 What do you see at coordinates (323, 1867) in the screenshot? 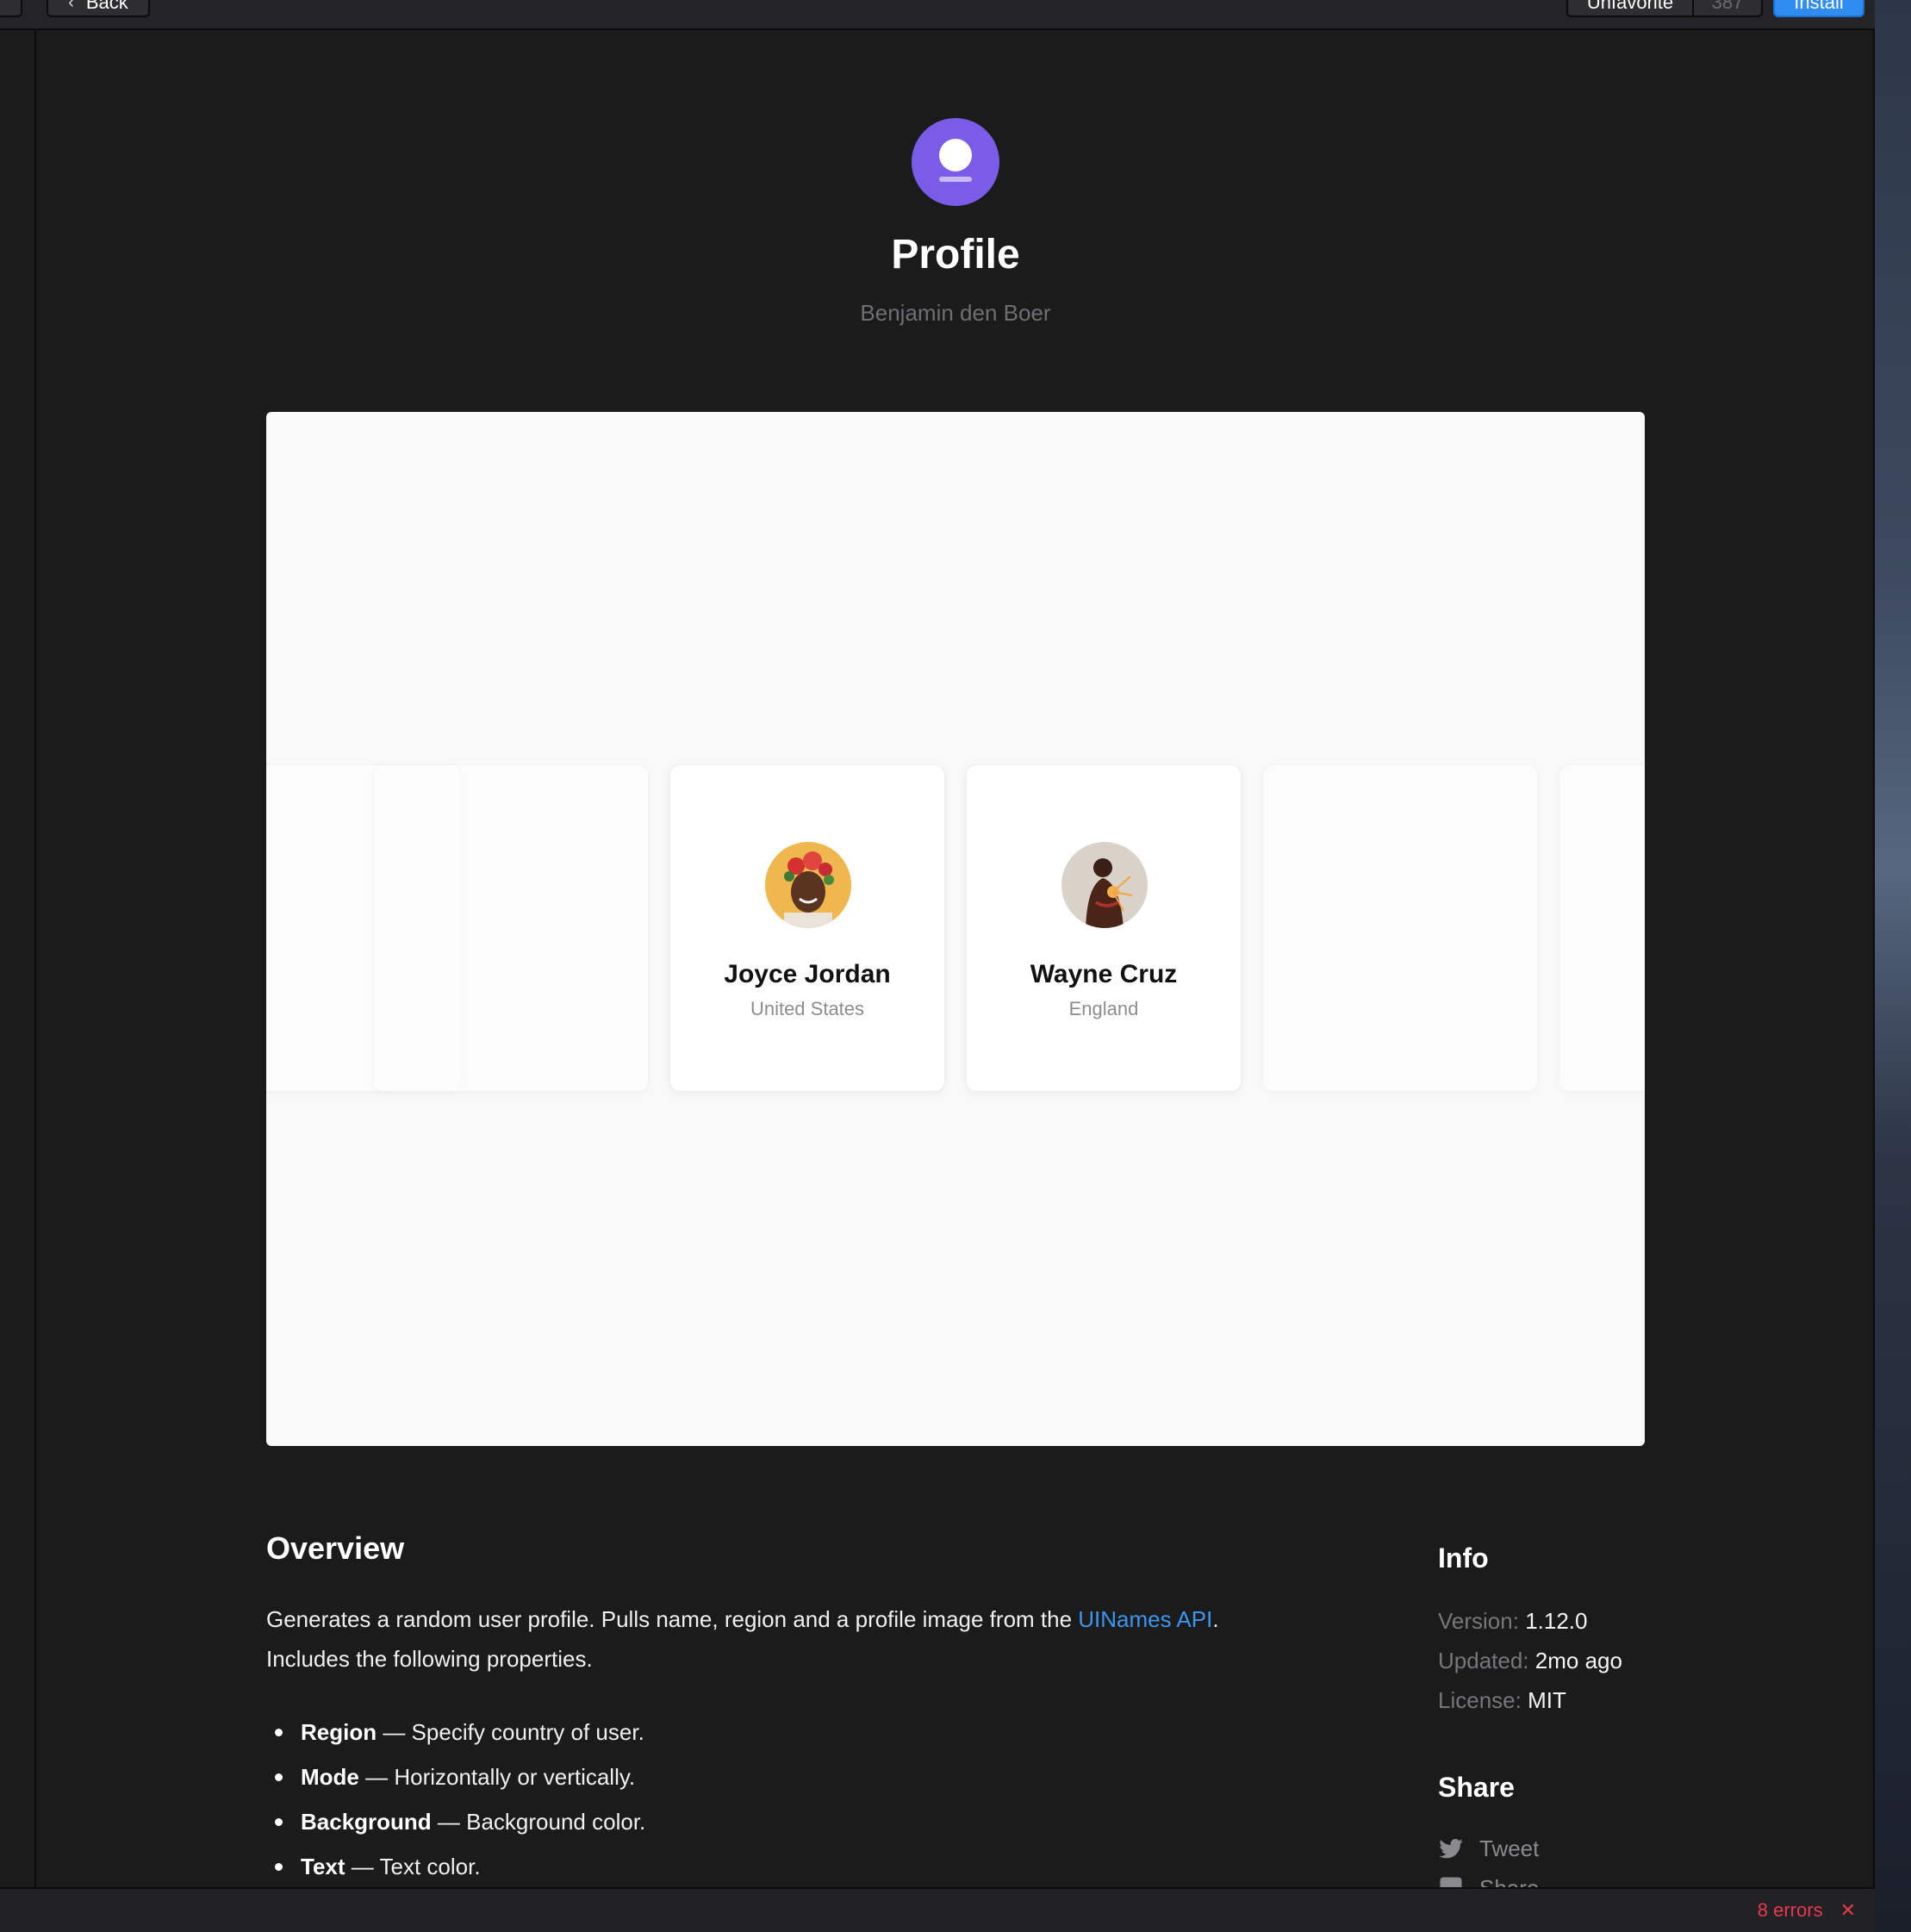
I see `property-name: Text` at bounding box center [323, 1867].